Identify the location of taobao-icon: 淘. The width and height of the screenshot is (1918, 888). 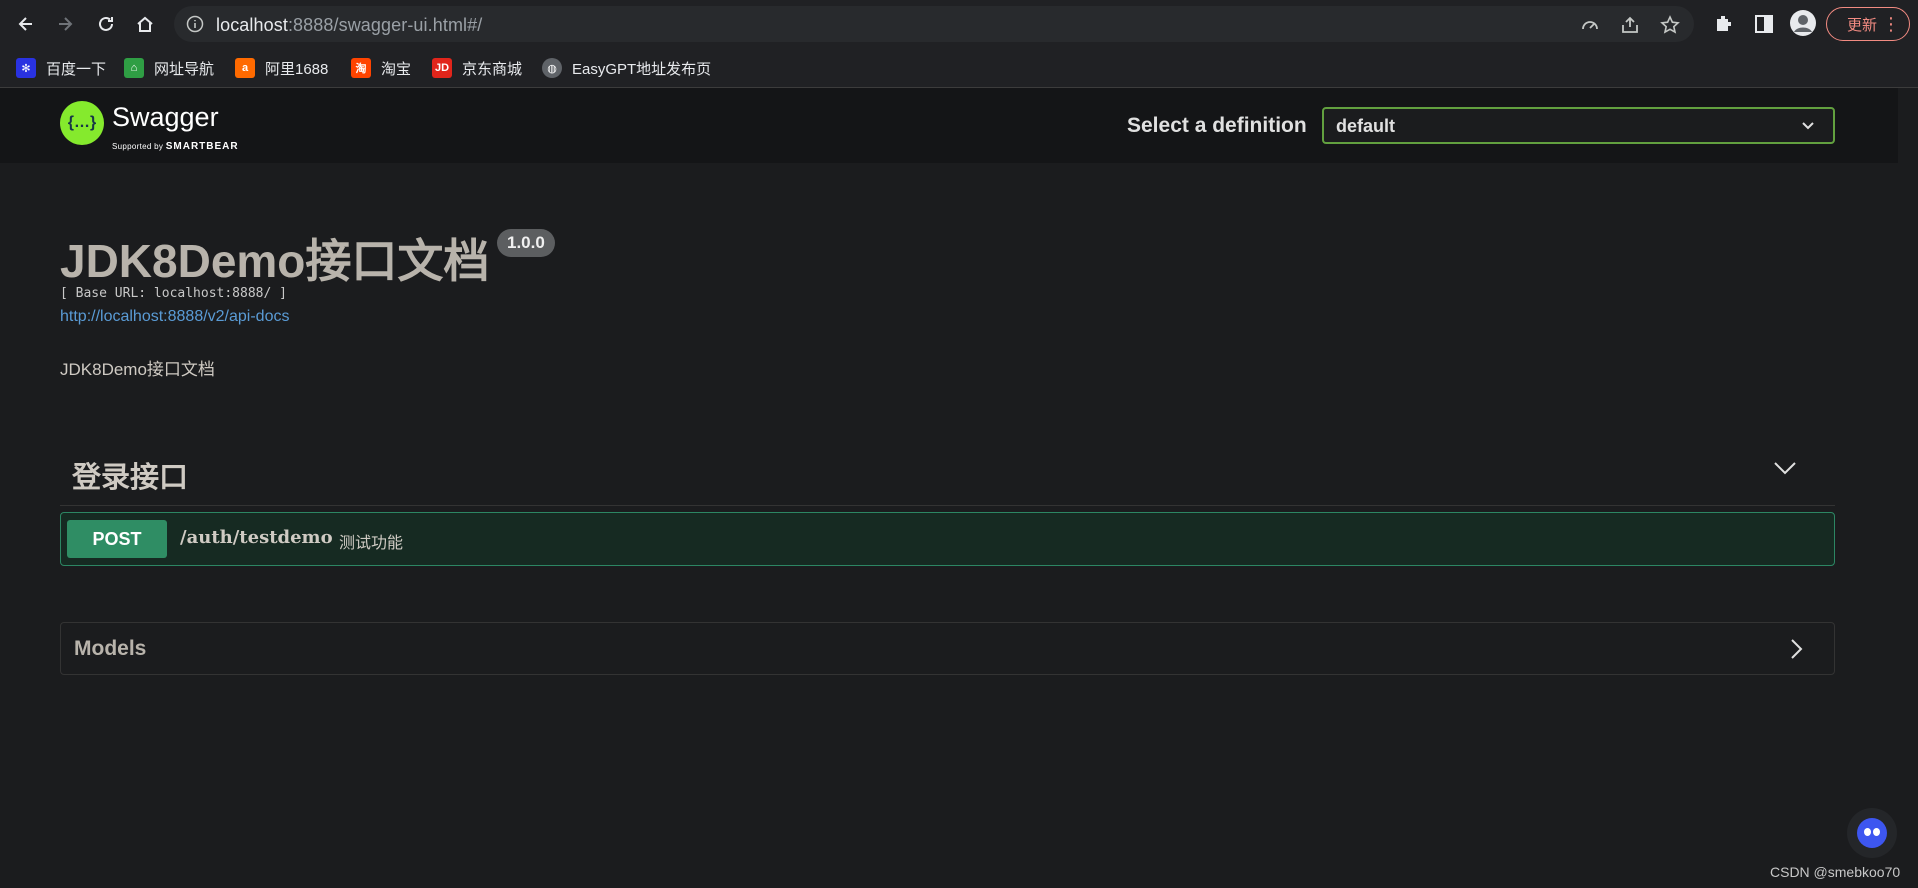
(361, 68).